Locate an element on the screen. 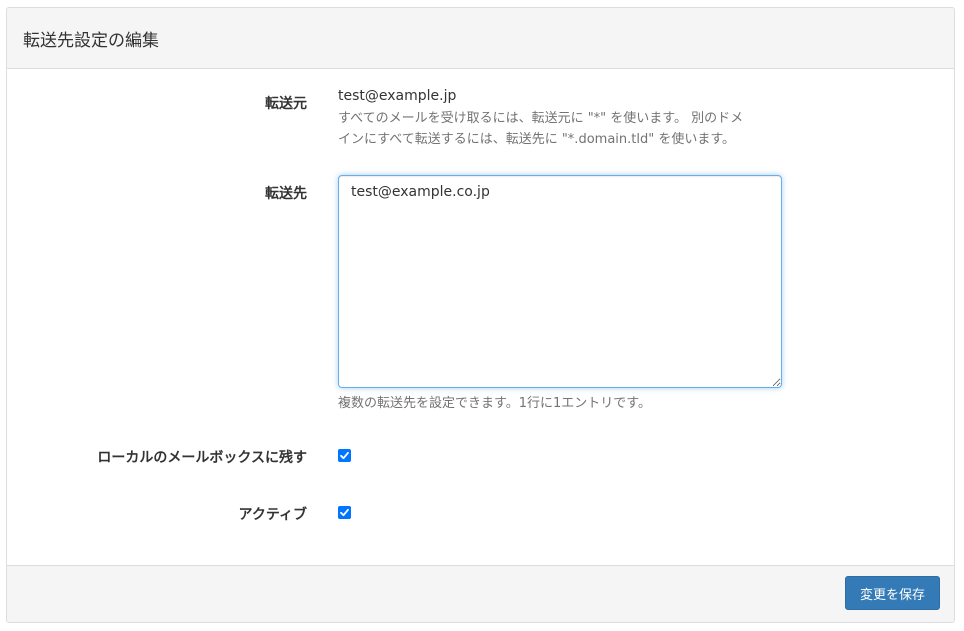 Image resolution: width=964 pixels, height=631 pixels. source-help-line2: インにすべて転送するには、転送先に "*.domain.tld" を使います。 is located at coordinates (537, 139).